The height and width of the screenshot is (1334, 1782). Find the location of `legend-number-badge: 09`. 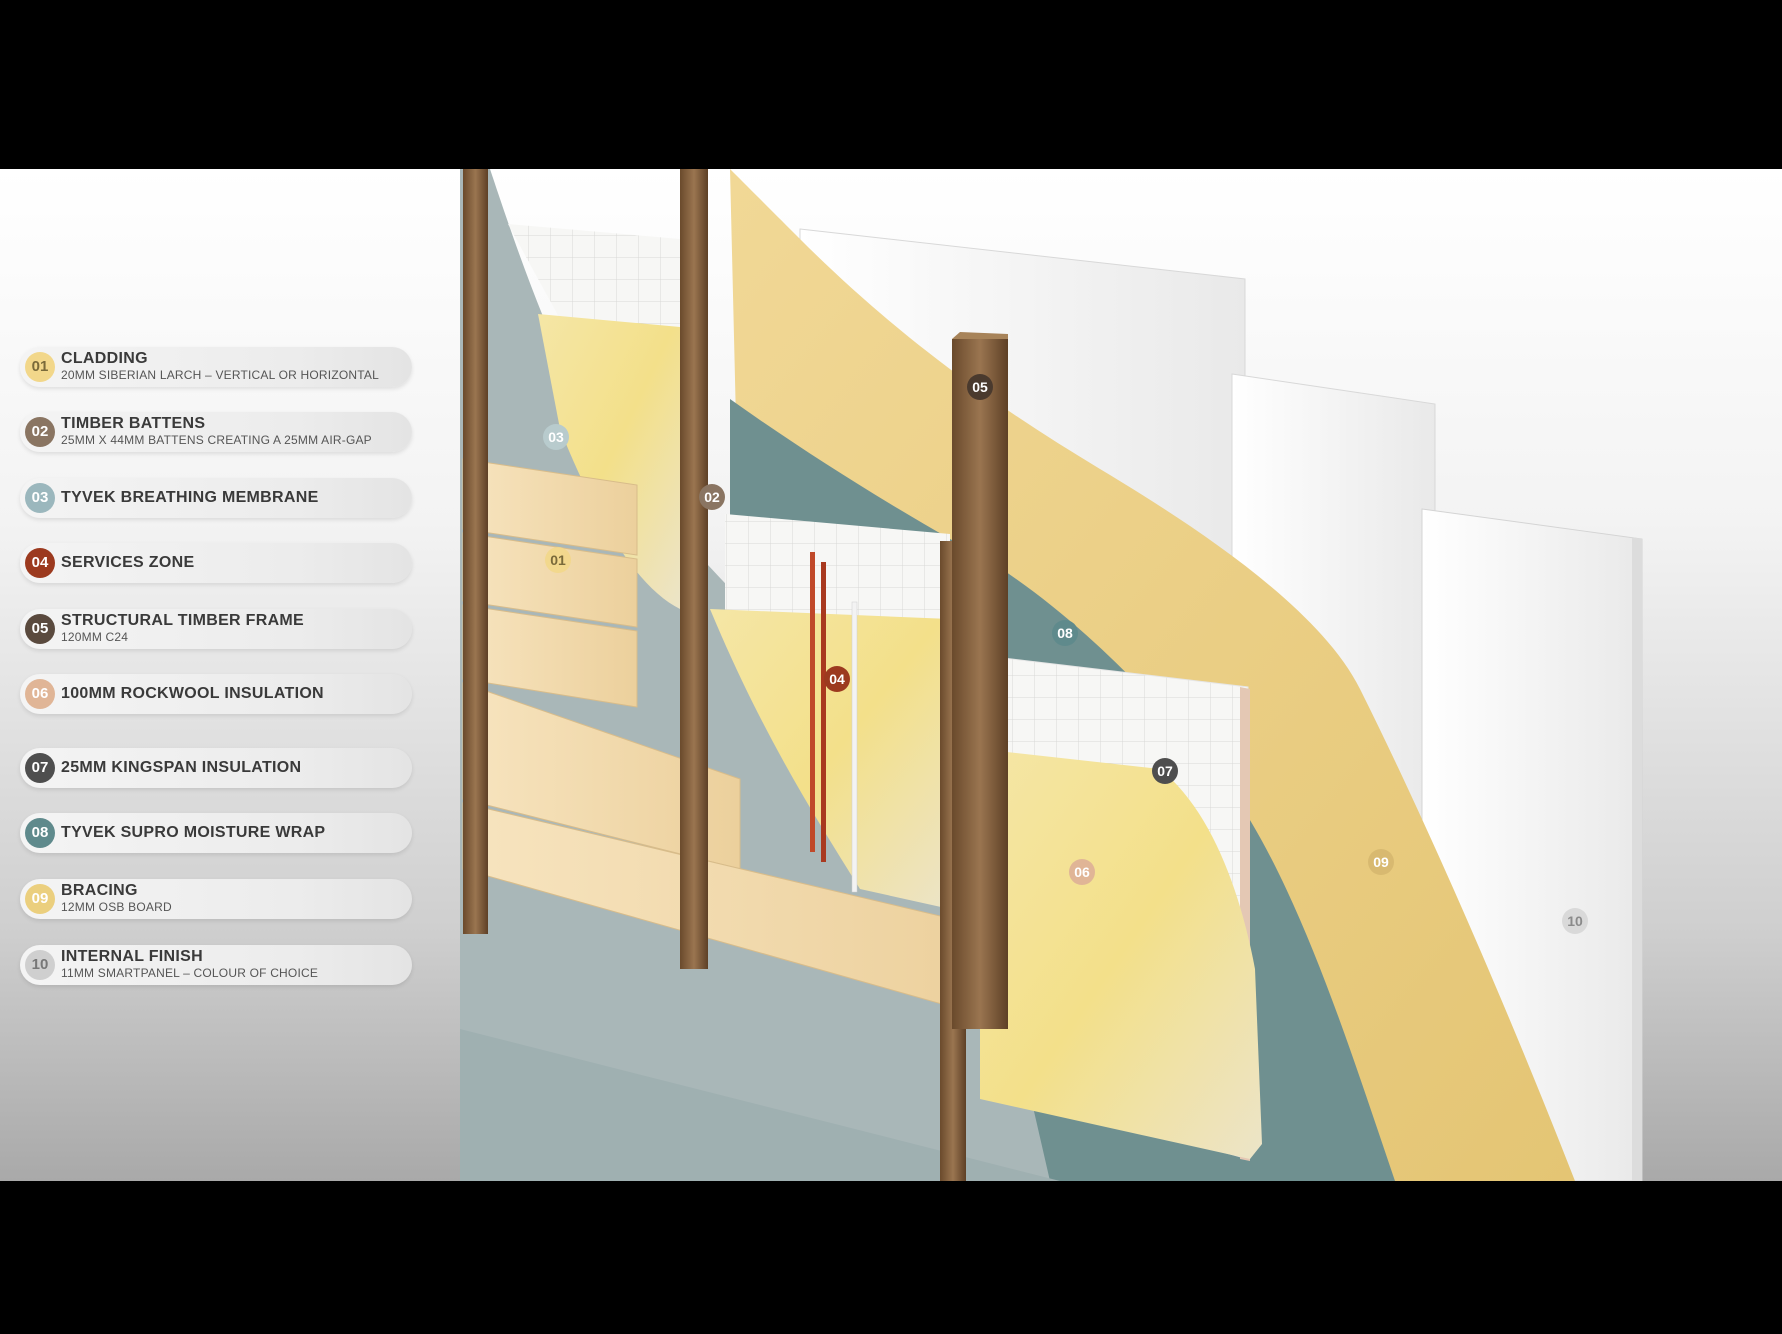

legend-number-badge: 09 is located at coordinates (40, 899).